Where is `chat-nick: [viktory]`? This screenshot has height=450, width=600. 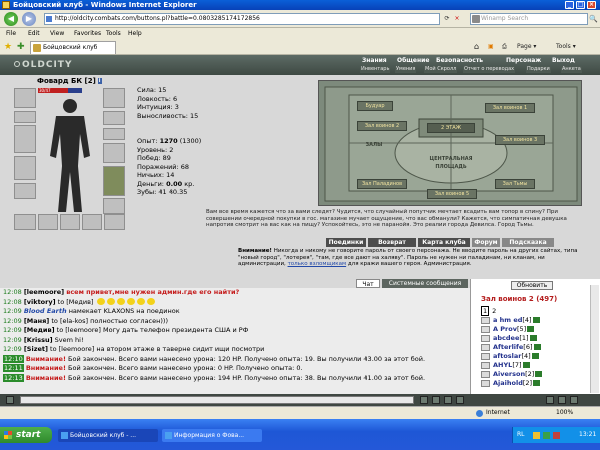 chat-nick: [viktory] is located at coordinates (40, 302).